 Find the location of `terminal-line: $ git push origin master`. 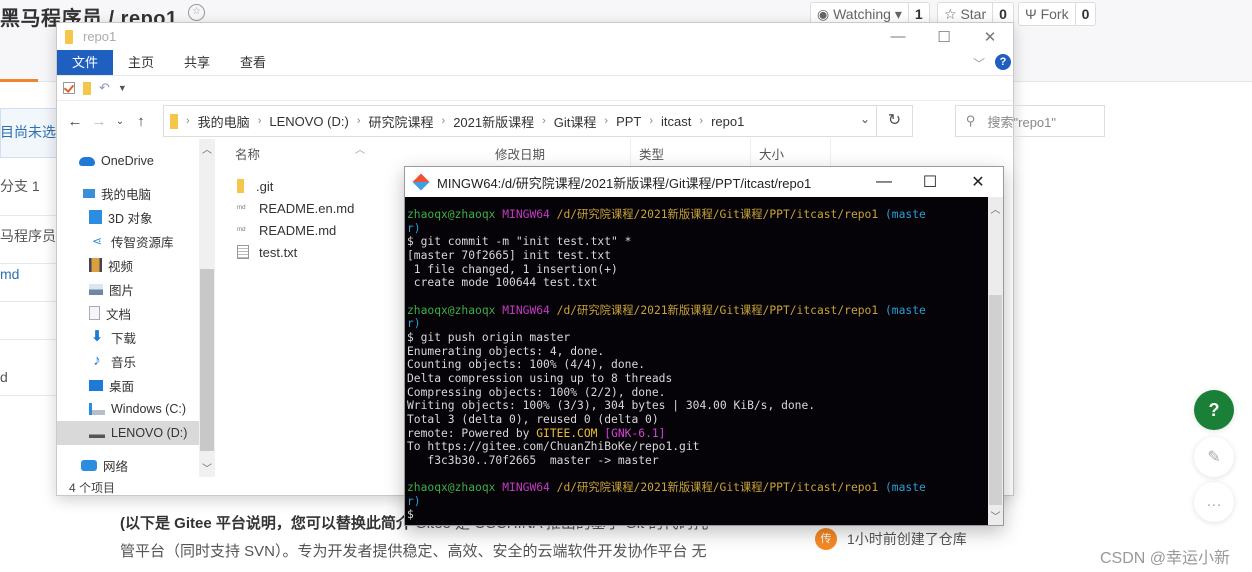

terminal-line: $ git push origin master is located at coordinates (489, 337).